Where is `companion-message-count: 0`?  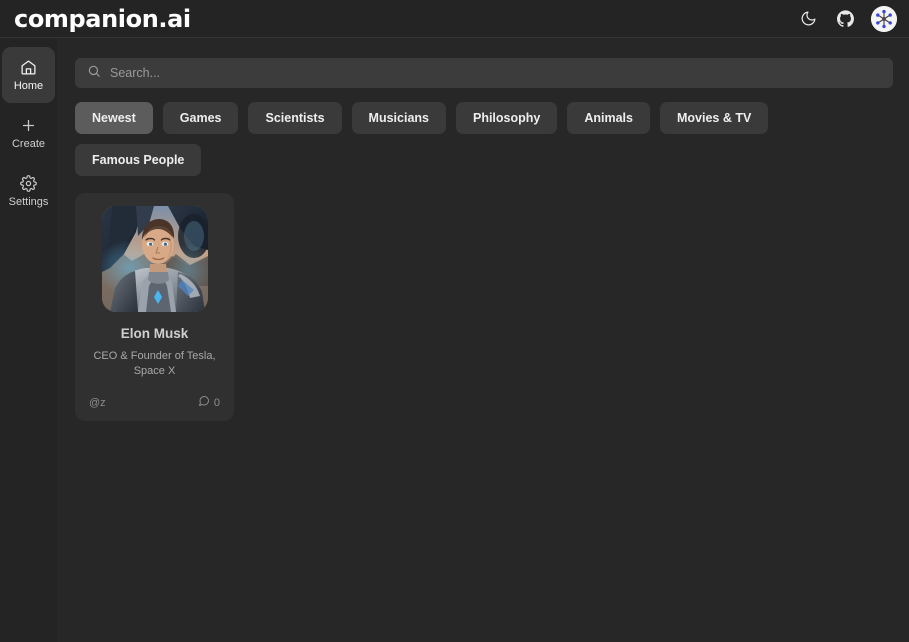 companion-message-count: 0 is located at coordinates (209, 402).